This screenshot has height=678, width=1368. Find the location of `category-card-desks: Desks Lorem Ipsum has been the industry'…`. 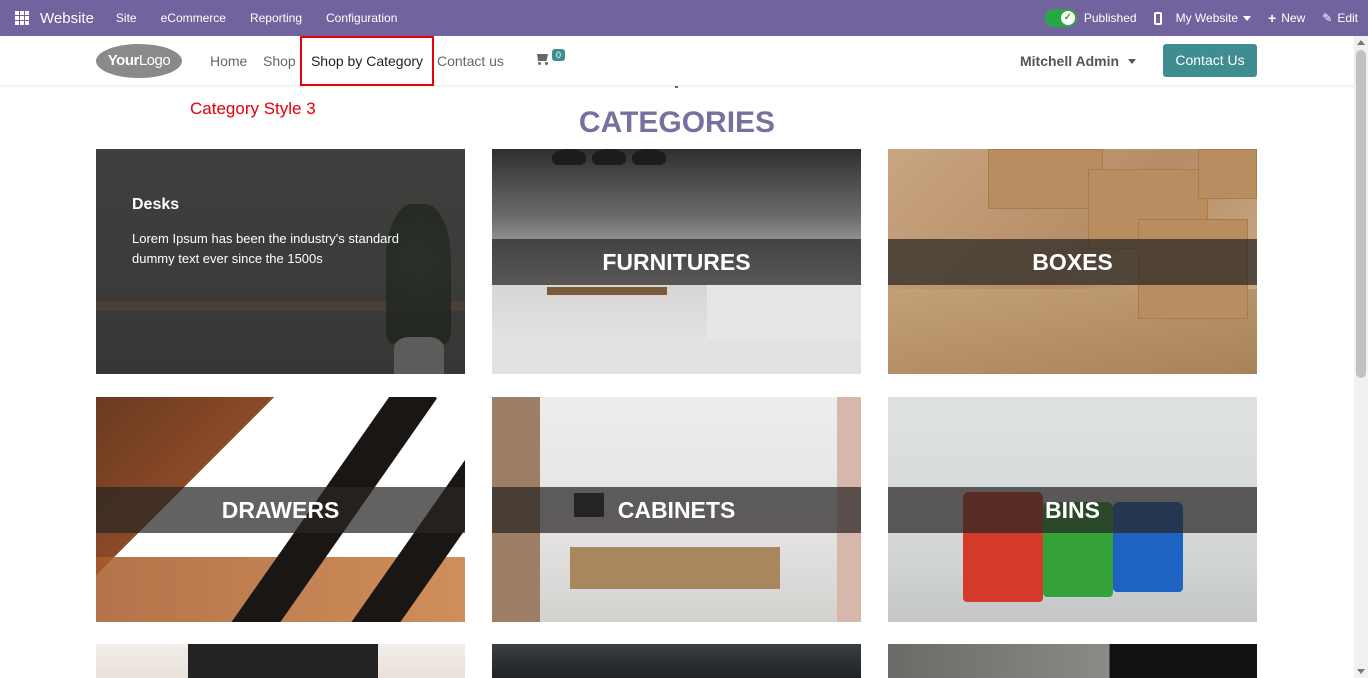

category-card-desks: Desks Lorem Ipsum has been the industry'… is located at coordinates (280, 261).